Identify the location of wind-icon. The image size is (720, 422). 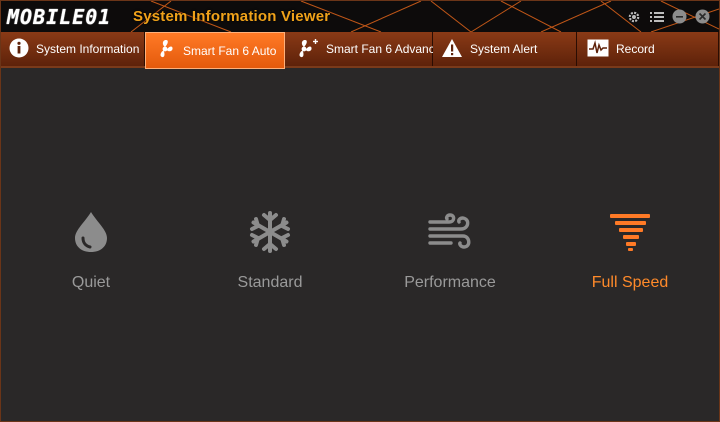
(450, 232).